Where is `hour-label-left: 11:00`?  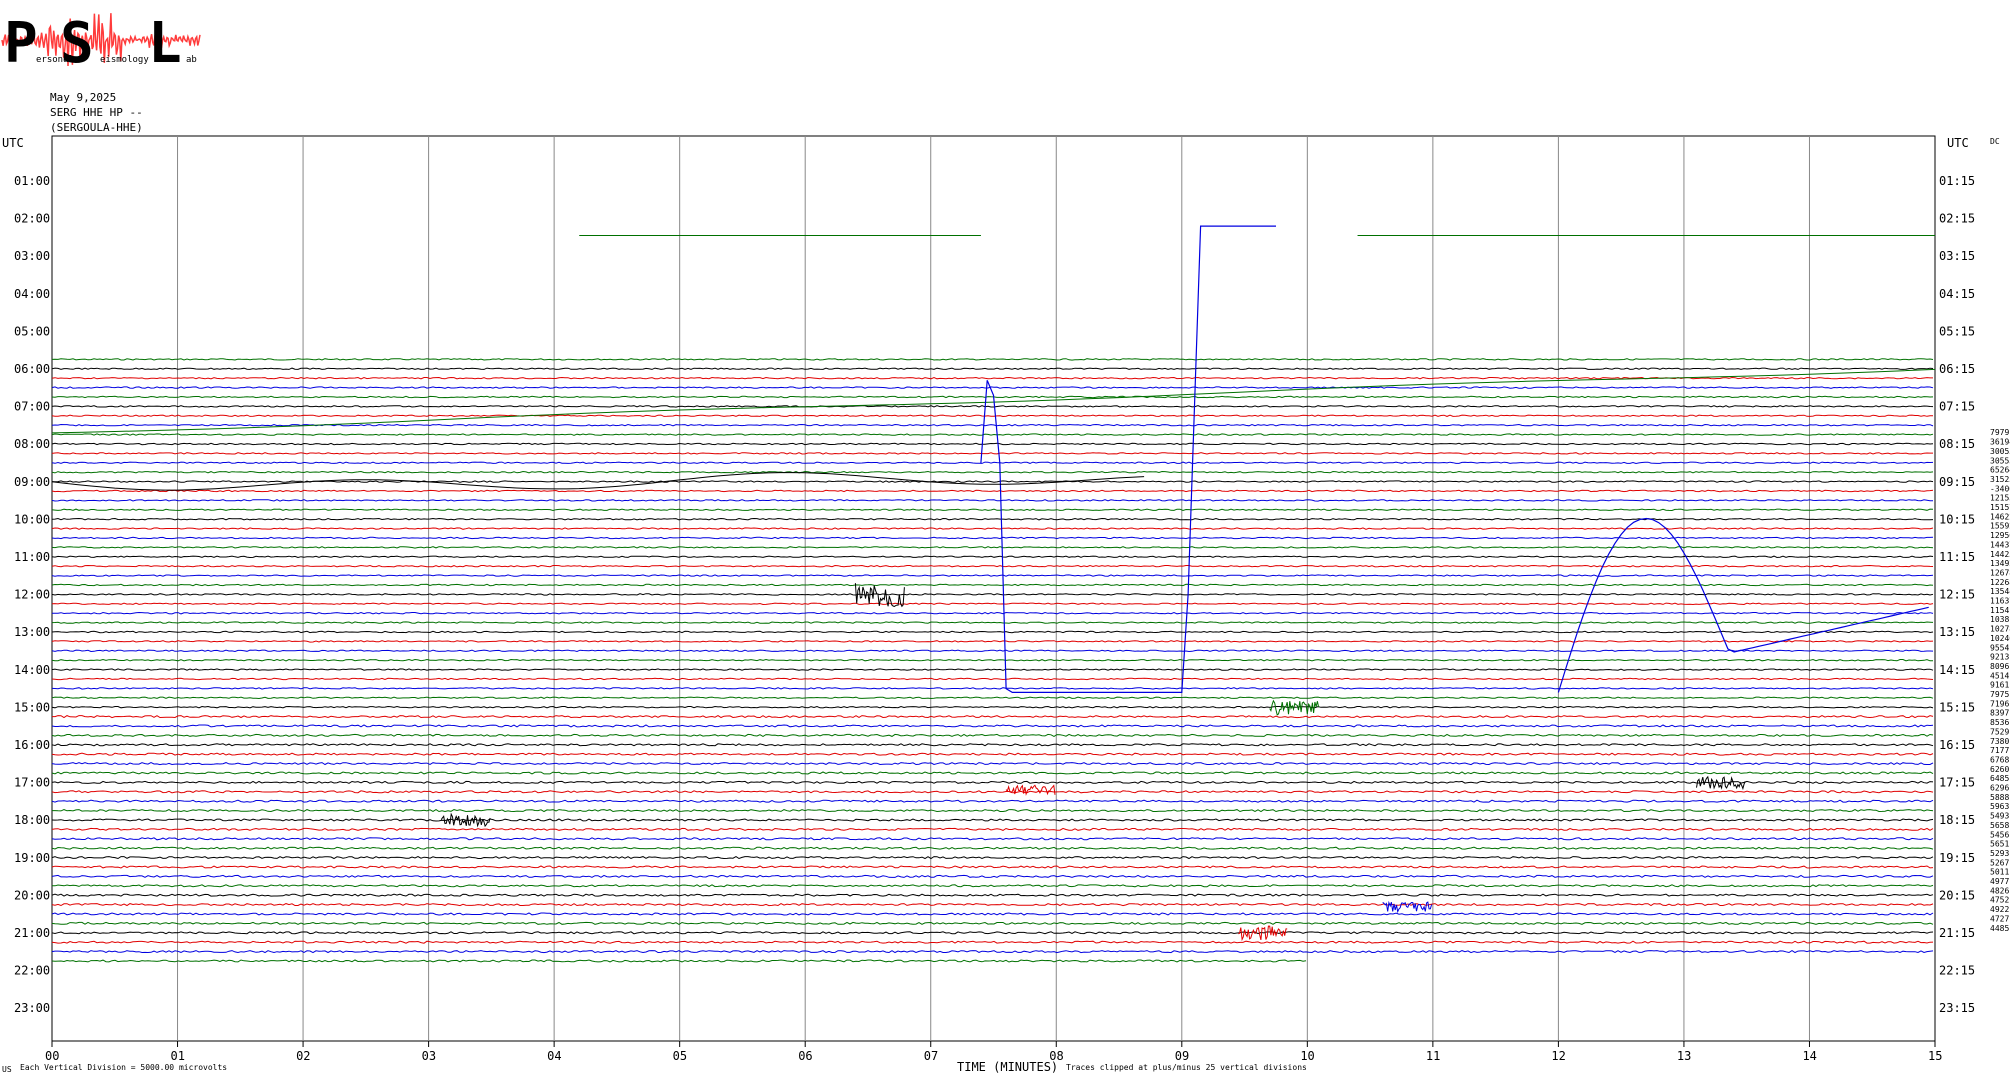 hour-label-left: 11:00 is located at coordinates (32, 557).